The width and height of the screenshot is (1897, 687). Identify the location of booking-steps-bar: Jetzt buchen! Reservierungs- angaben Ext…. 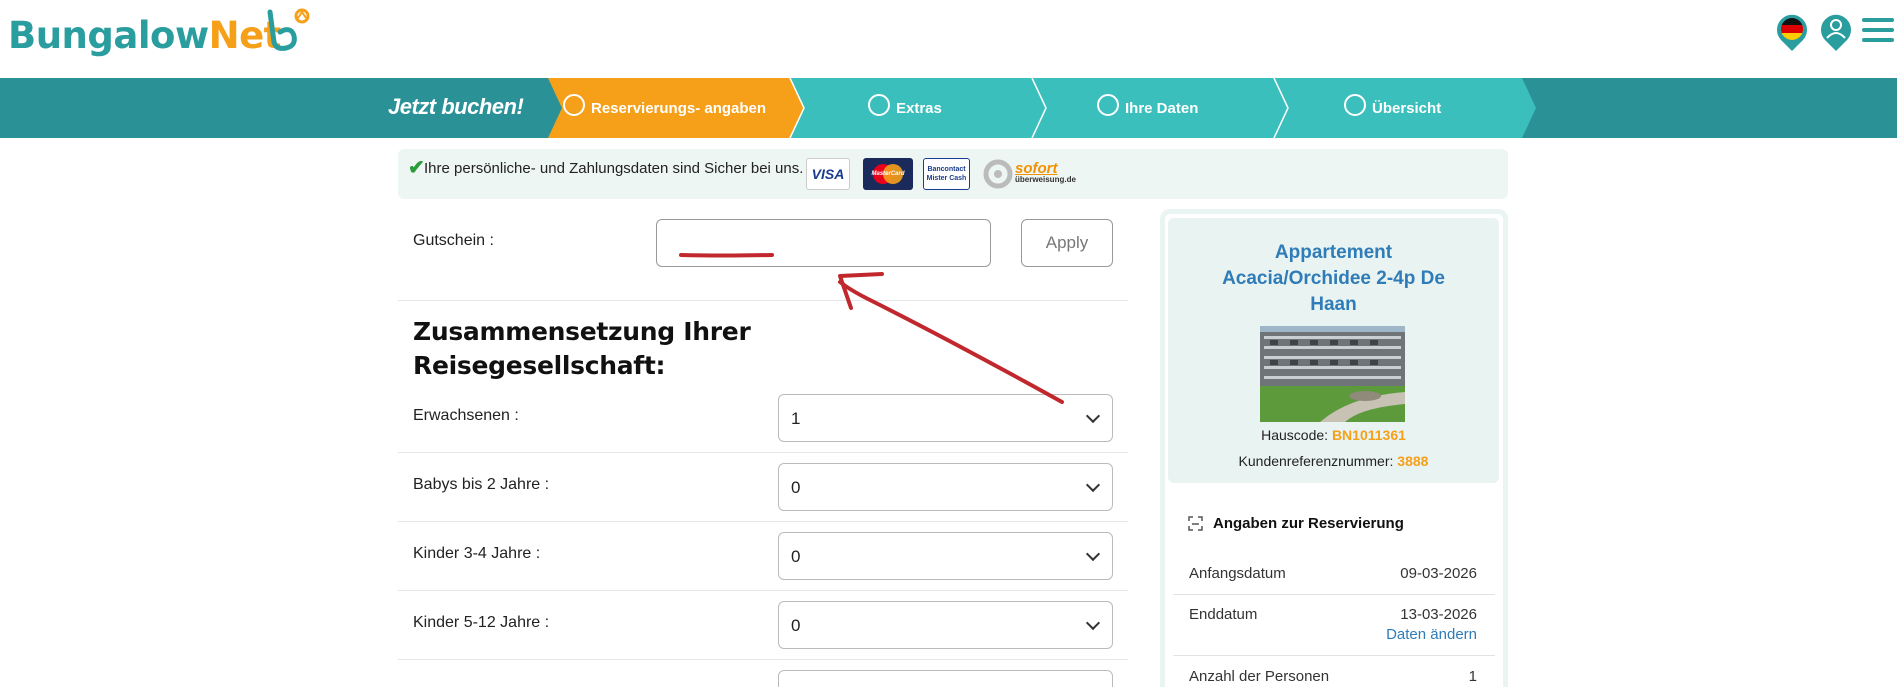
(948, 108).